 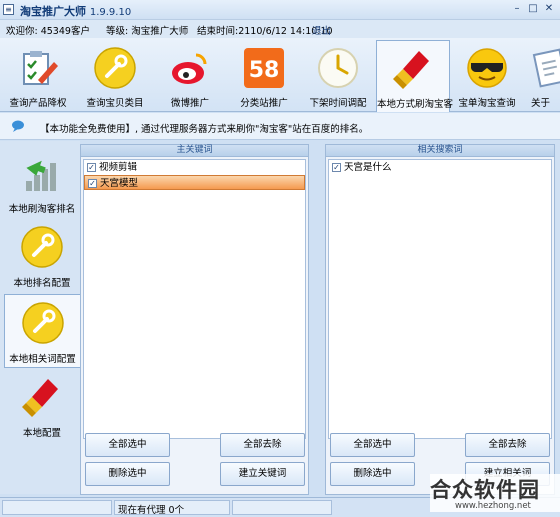 What do you see at coordinates (194, 167) in the screenshot?
I see `list-item: ✓ 视频剪辑` at bounding box center [194, 167].